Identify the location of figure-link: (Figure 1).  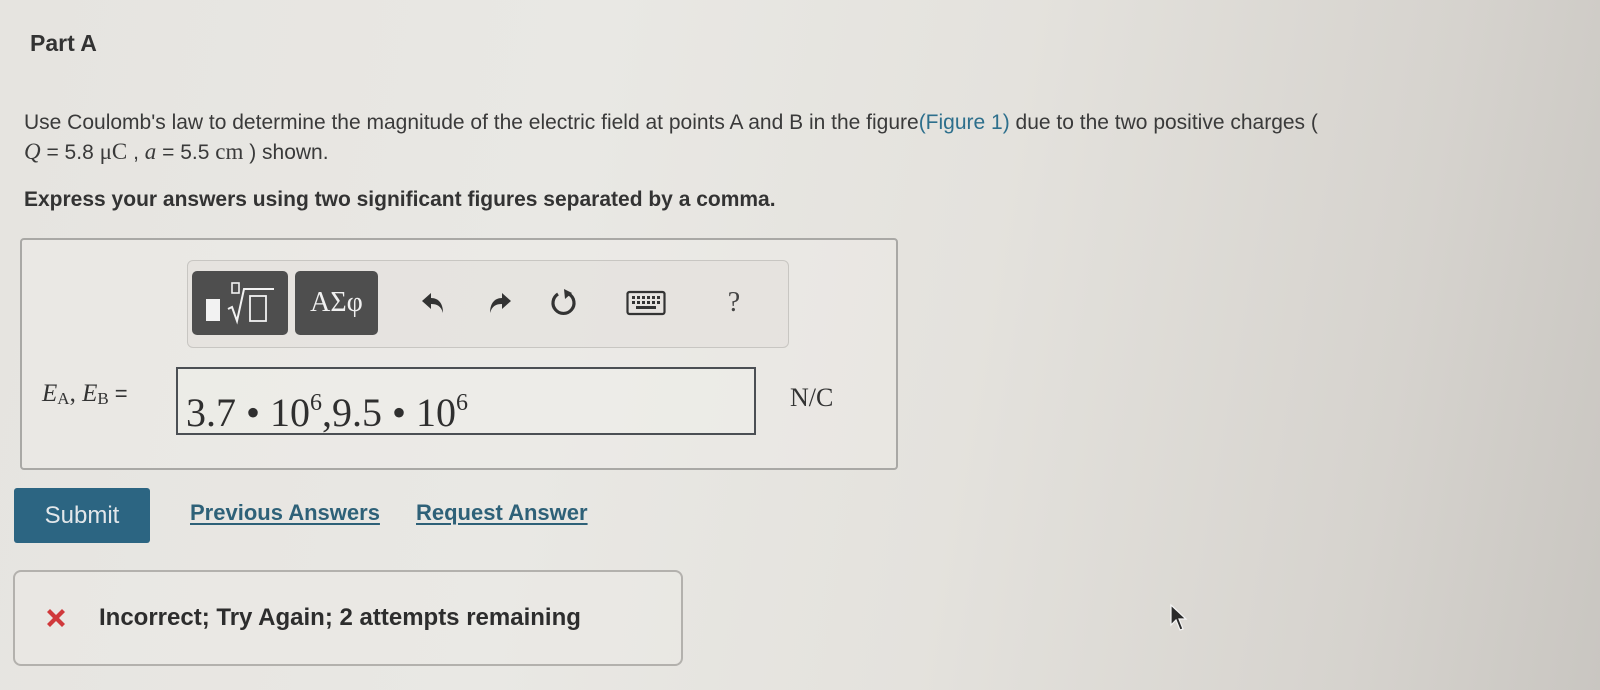
(964, 122).